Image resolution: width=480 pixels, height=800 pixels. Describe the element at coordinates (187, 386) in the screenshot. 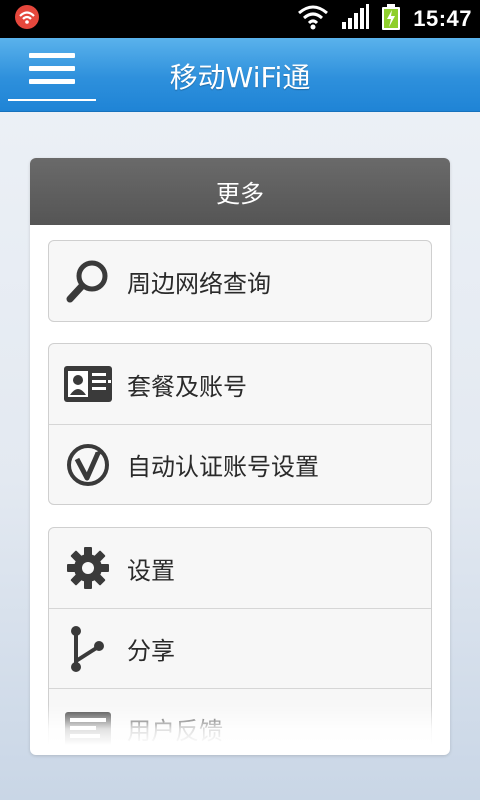

I see `menu-item-label: 套餐及账号` at that location.